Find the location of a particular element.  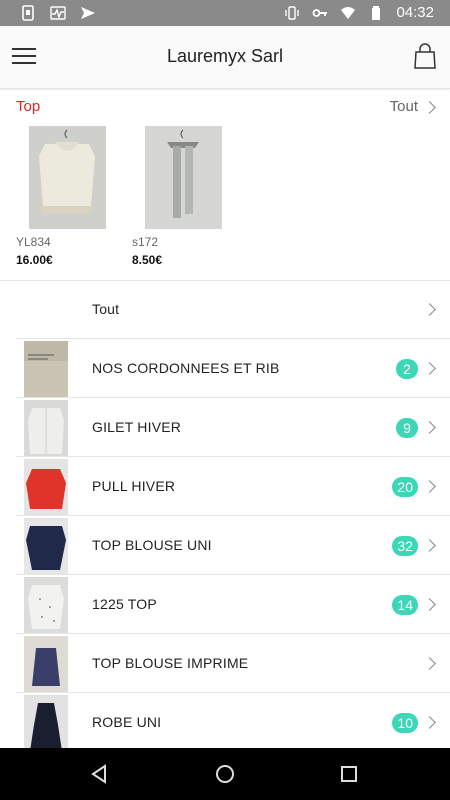

category-name: NOS CORDONNEES ET RIB is located at coordinates (186, 368).